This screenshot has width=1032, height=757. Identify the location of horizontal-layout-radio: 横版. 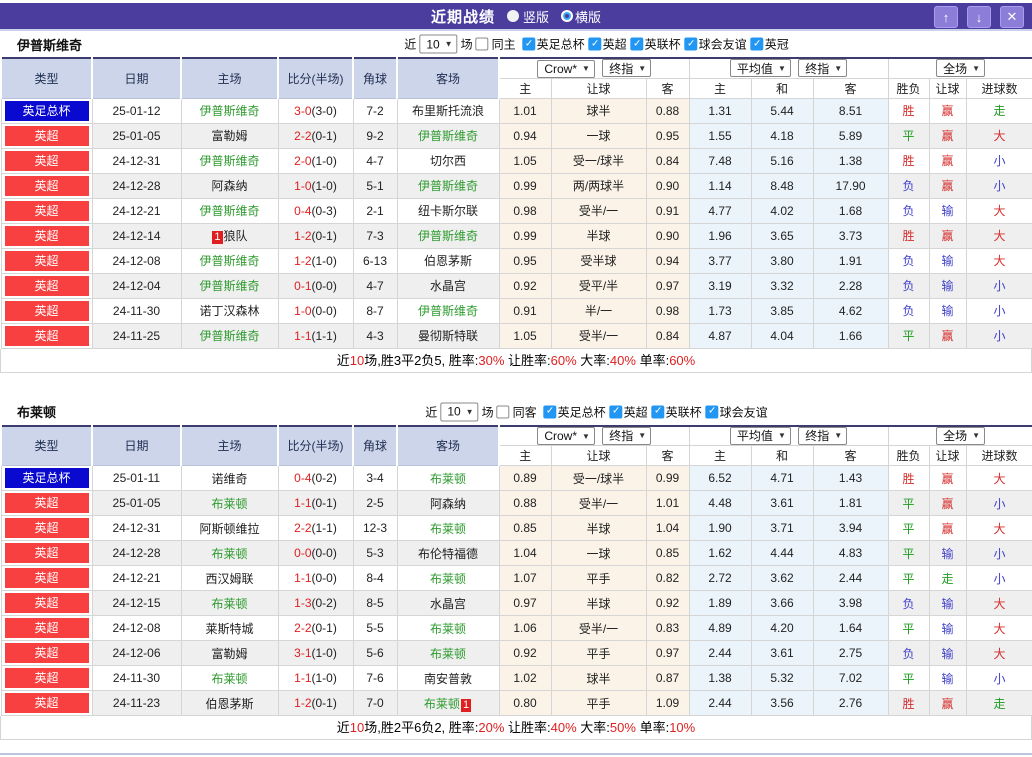
(582, 16).